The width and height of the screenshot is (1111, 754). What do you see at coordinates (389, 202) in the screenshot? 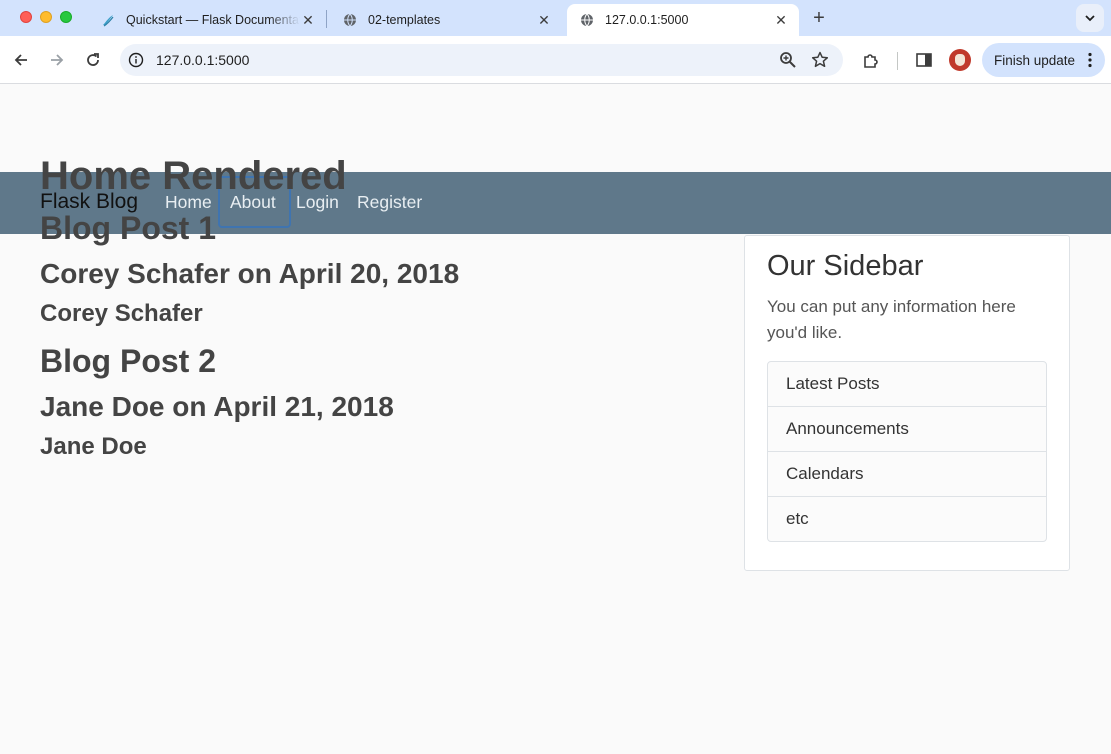
I see `nav-register-link: Register` at bounding box center [389, 202].